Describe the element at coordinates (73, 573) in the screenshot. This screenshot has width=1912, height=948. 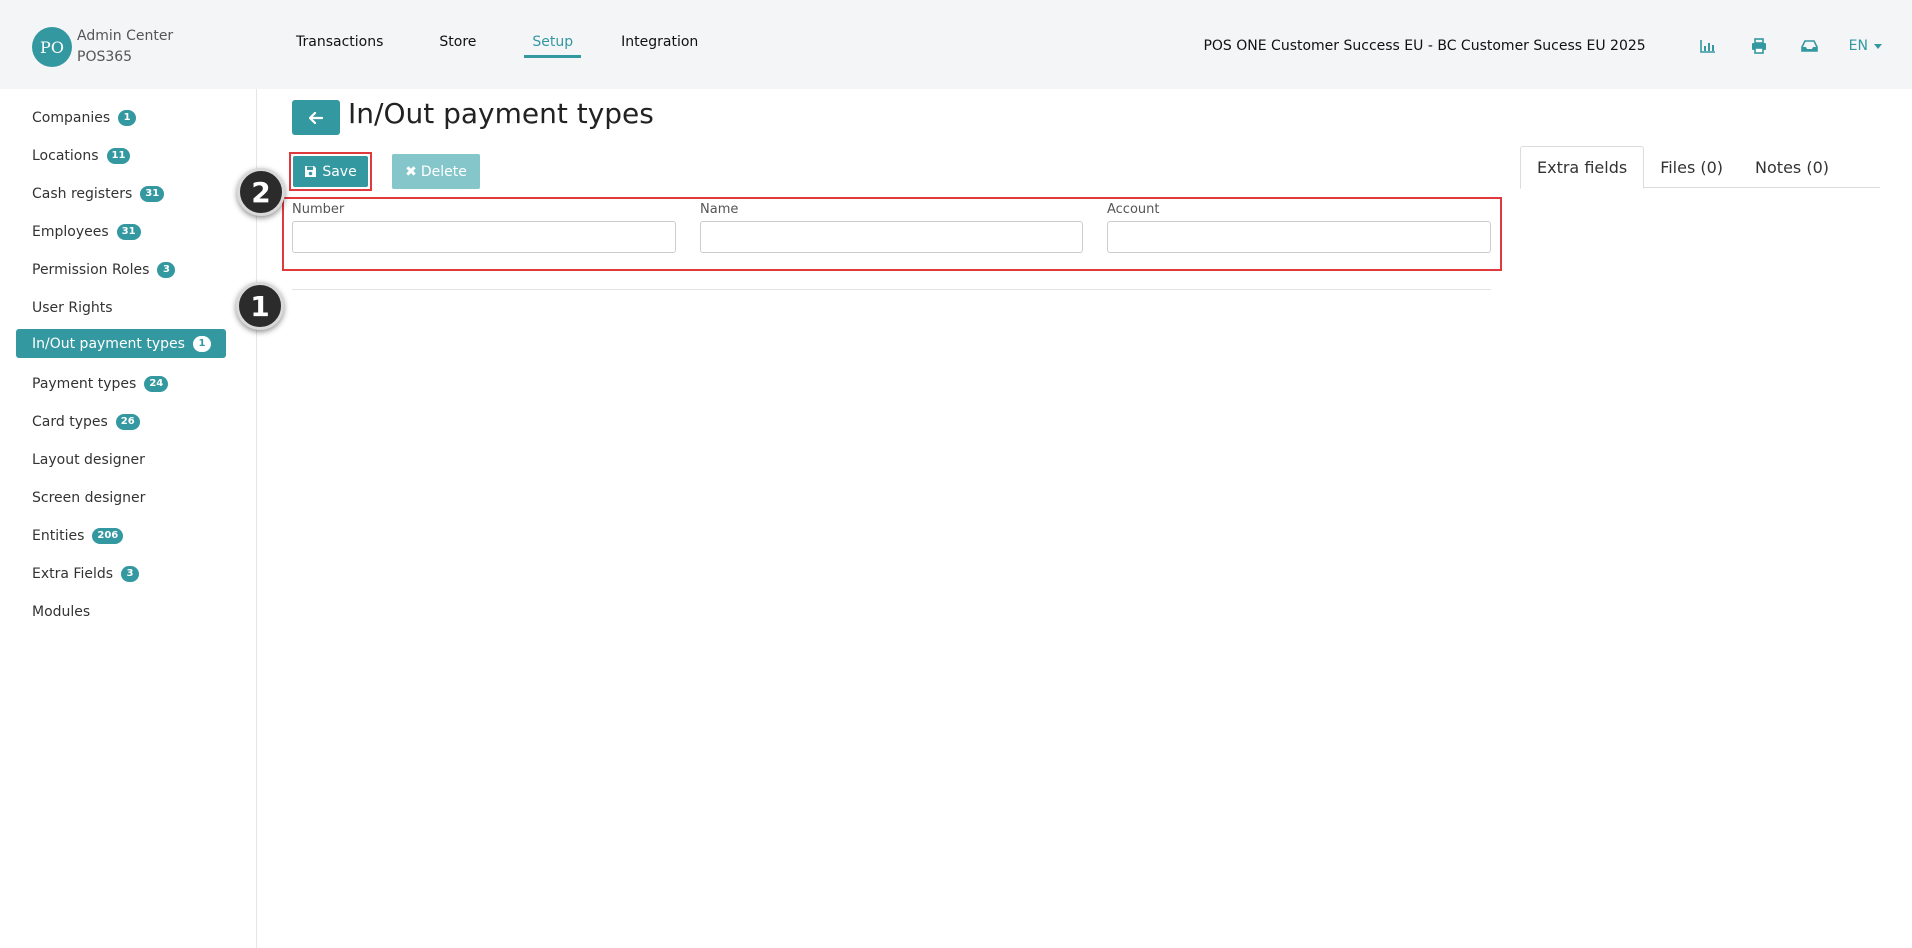
I see `sidebar-item-label: Extra Fields` at that location.